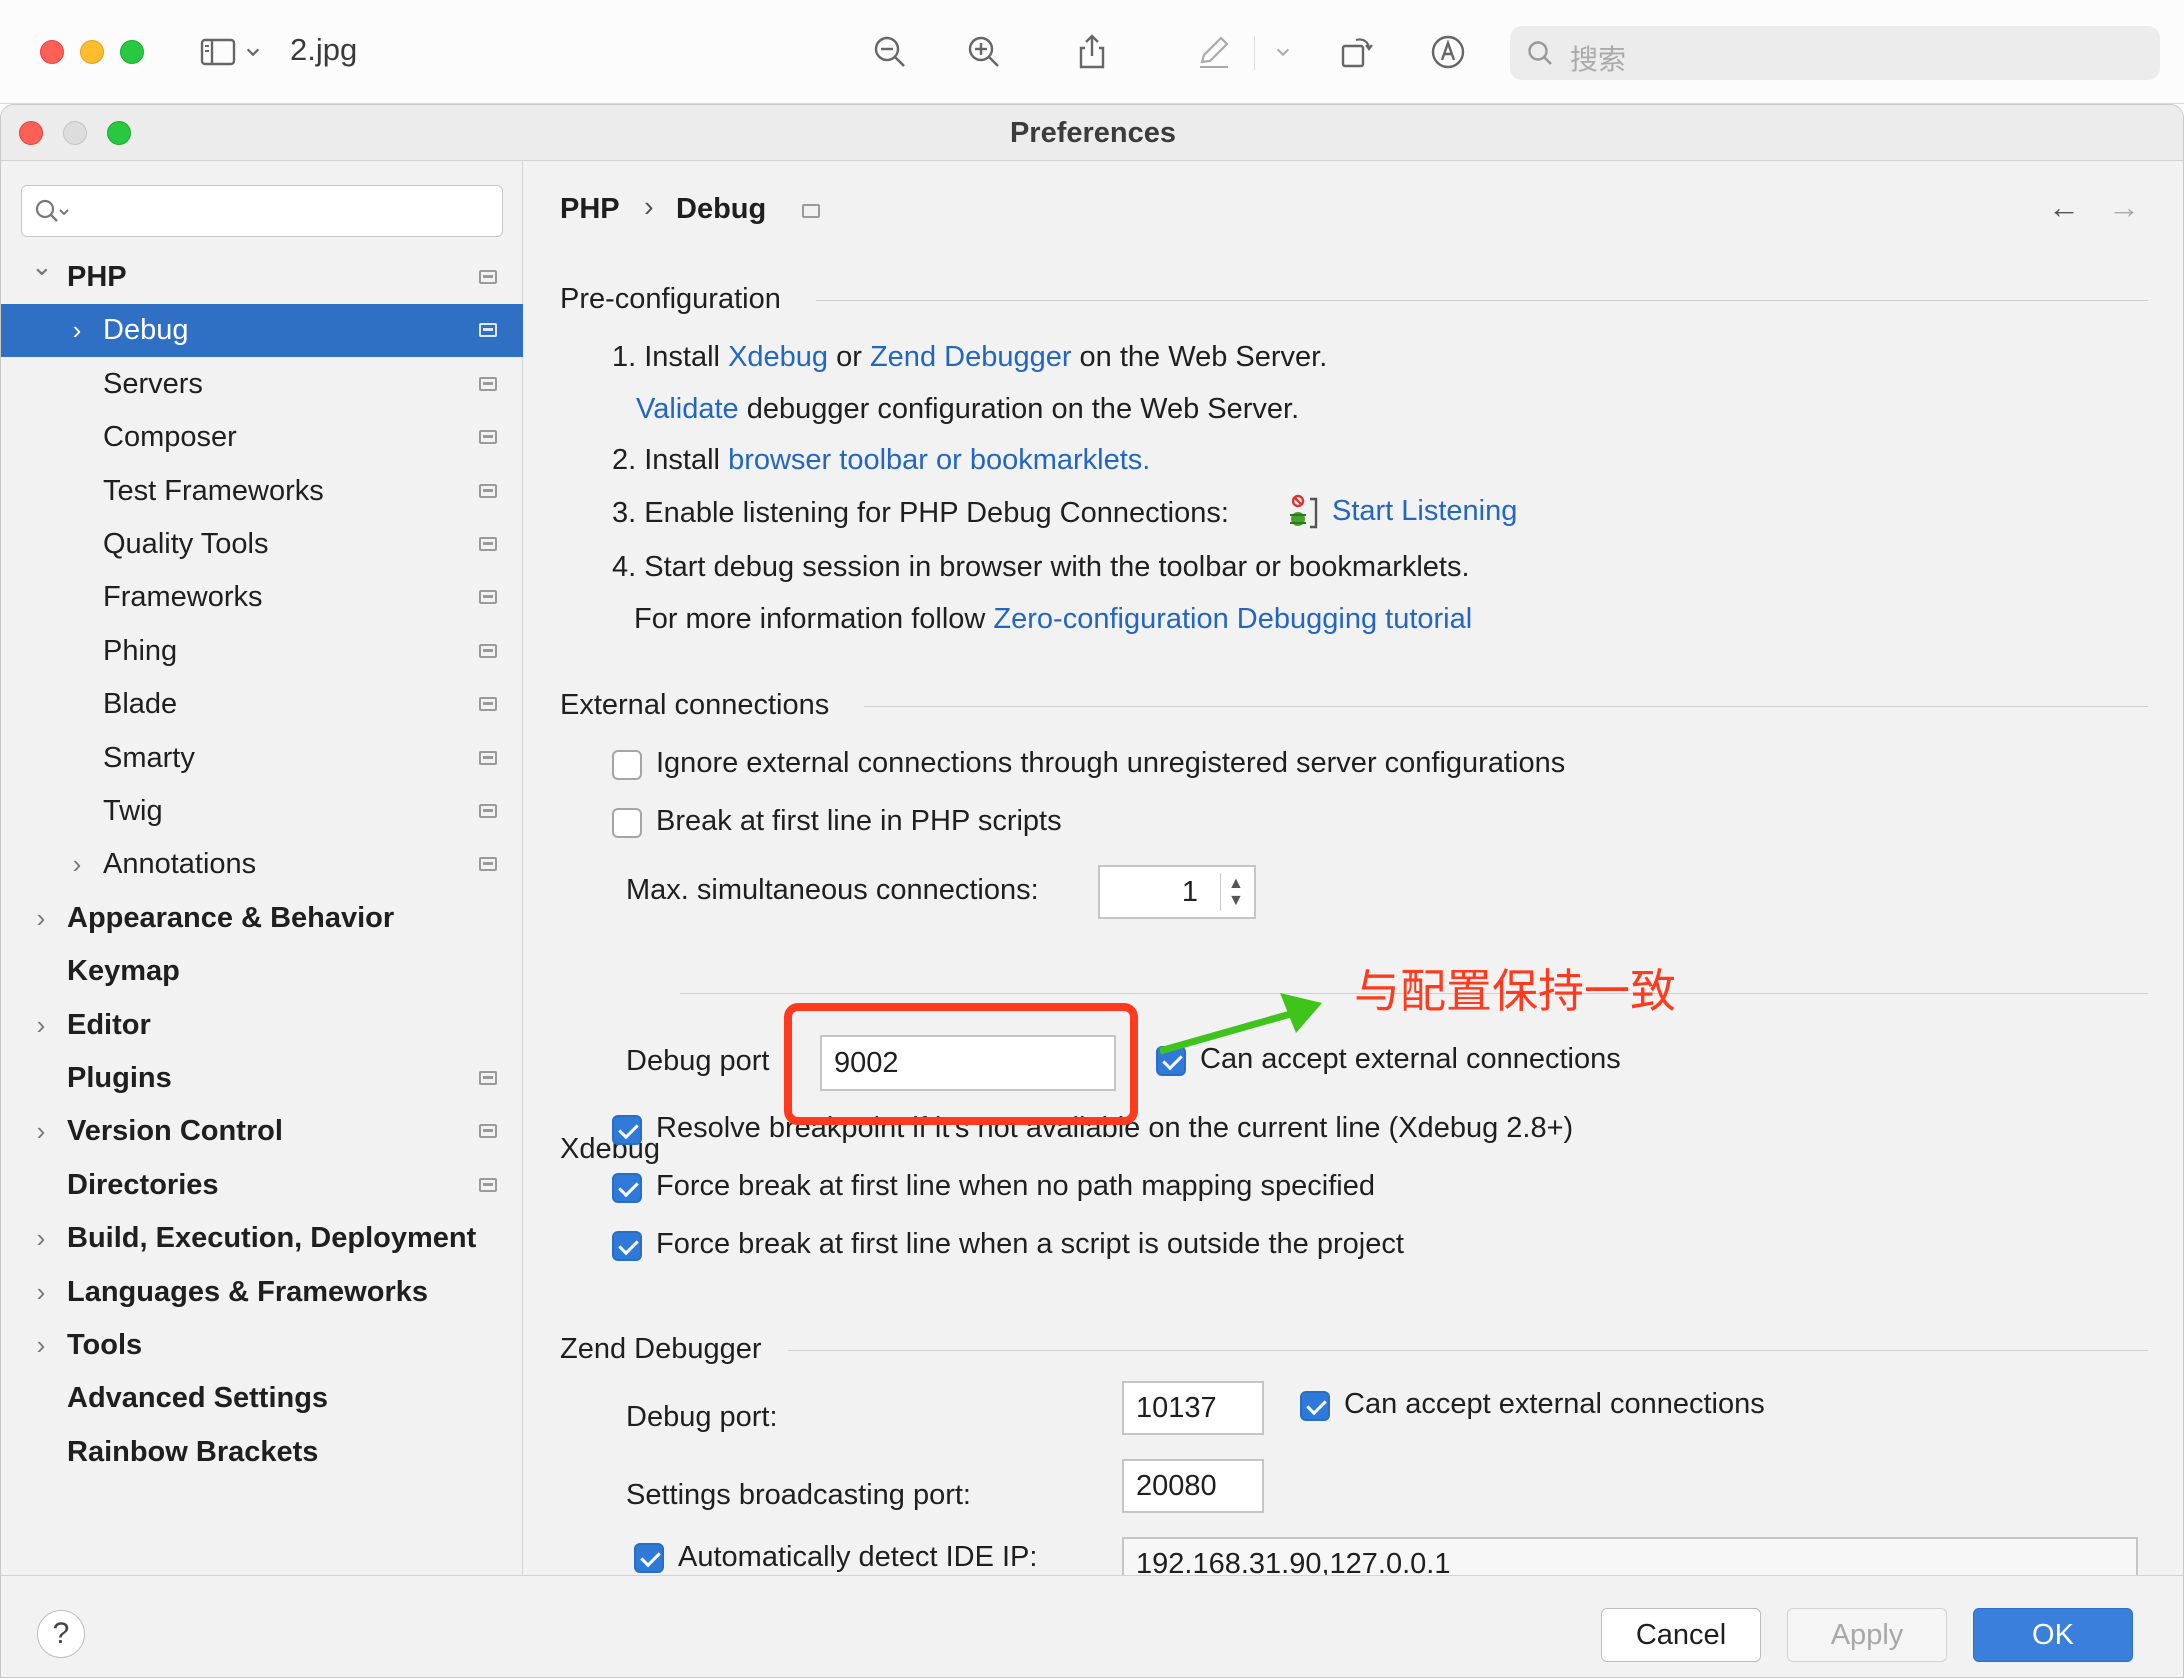  I want to click on dialog-title: Preferences, so click(1093, 133).